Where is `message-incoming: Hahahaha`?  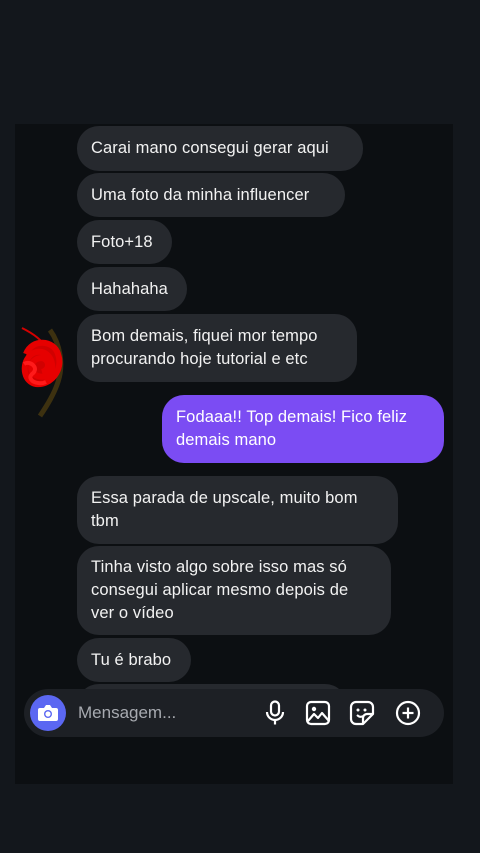
message-incoming: Hahahaha is located at coordinates (132, 289).